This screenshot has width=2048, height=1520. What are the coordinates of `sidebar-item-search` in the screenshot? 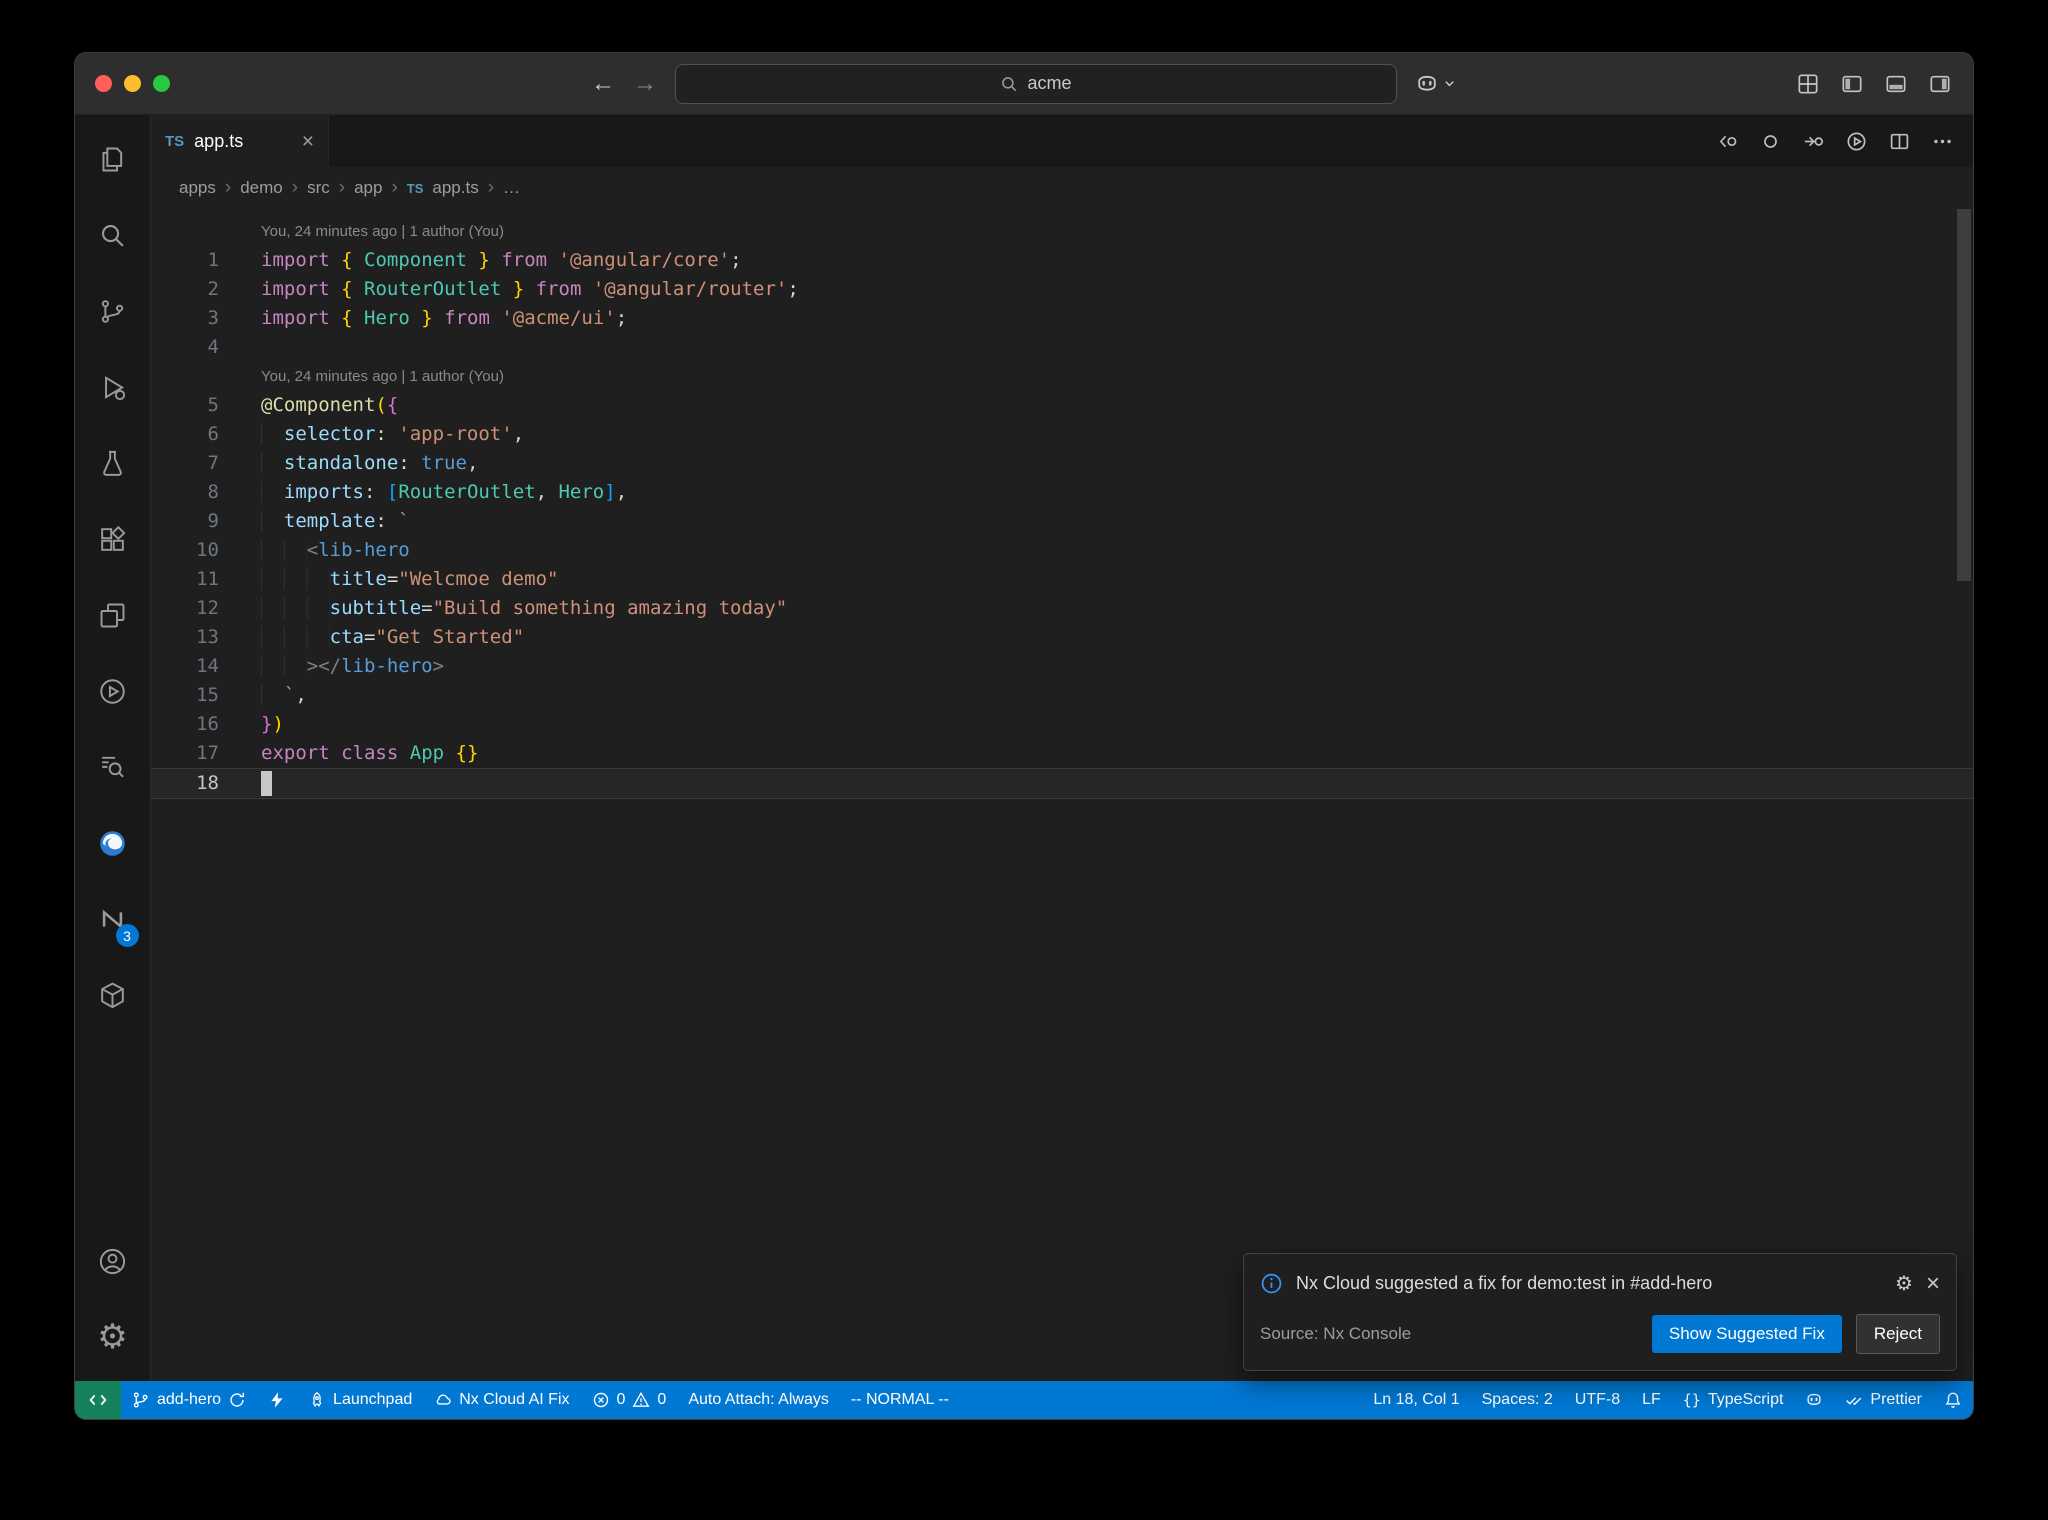 It's located at (113, 235).